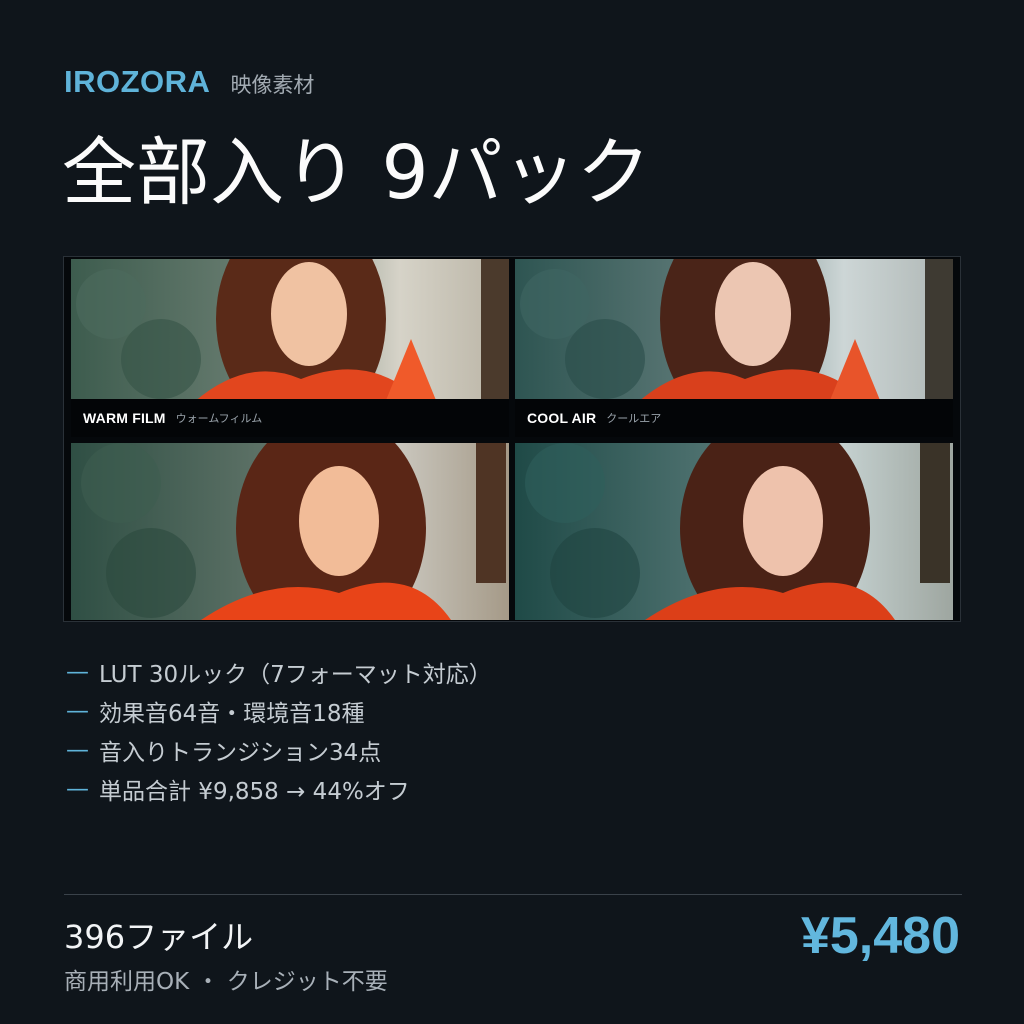  Describe the element at coordinates (219, 418) in the screenshot. I see `tile-label-ja: ウォームフィルム` at that location.